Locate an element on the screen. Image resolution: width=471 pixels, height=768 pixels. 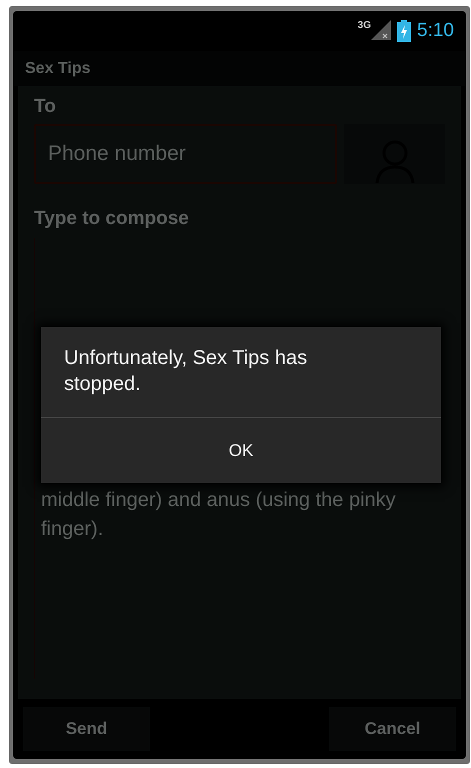
signal-icon is located at coordinates (381, 30).